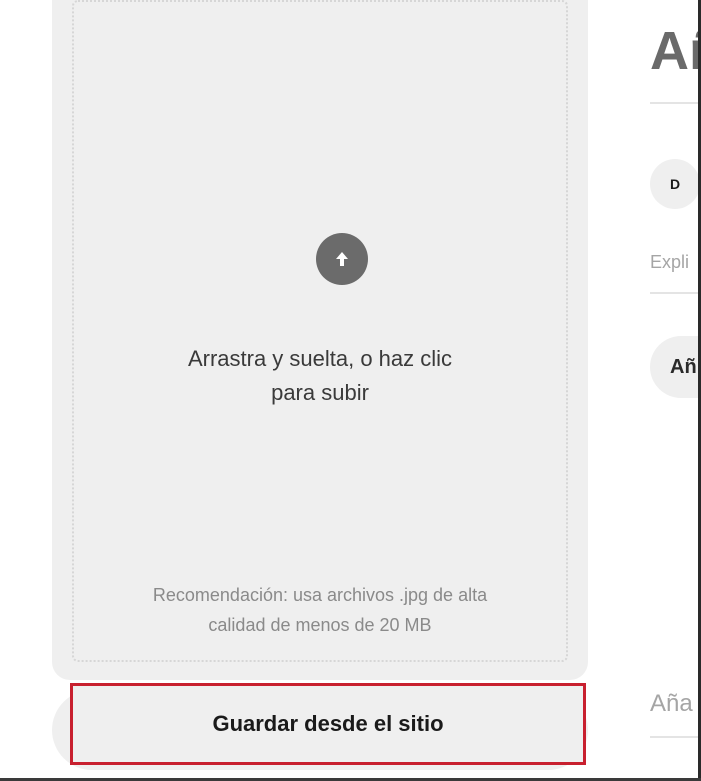 This screenshot has width=701, height=781. What do you see at coordinates (320, 392) in the screenshot?
I see `drop-instructions-line2: para subir` at bounding box center [320, 392].